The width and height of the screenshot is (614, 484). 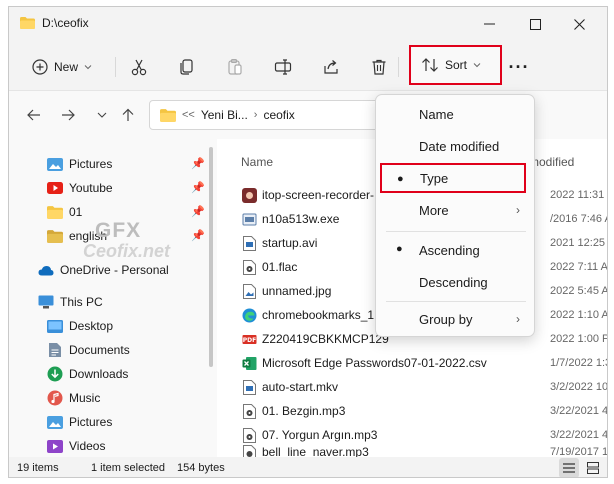 What do you see at coordinates (81, 302) in the screenshot?
I see `nav-item-label: This PC` at bounding box center [81, 302].